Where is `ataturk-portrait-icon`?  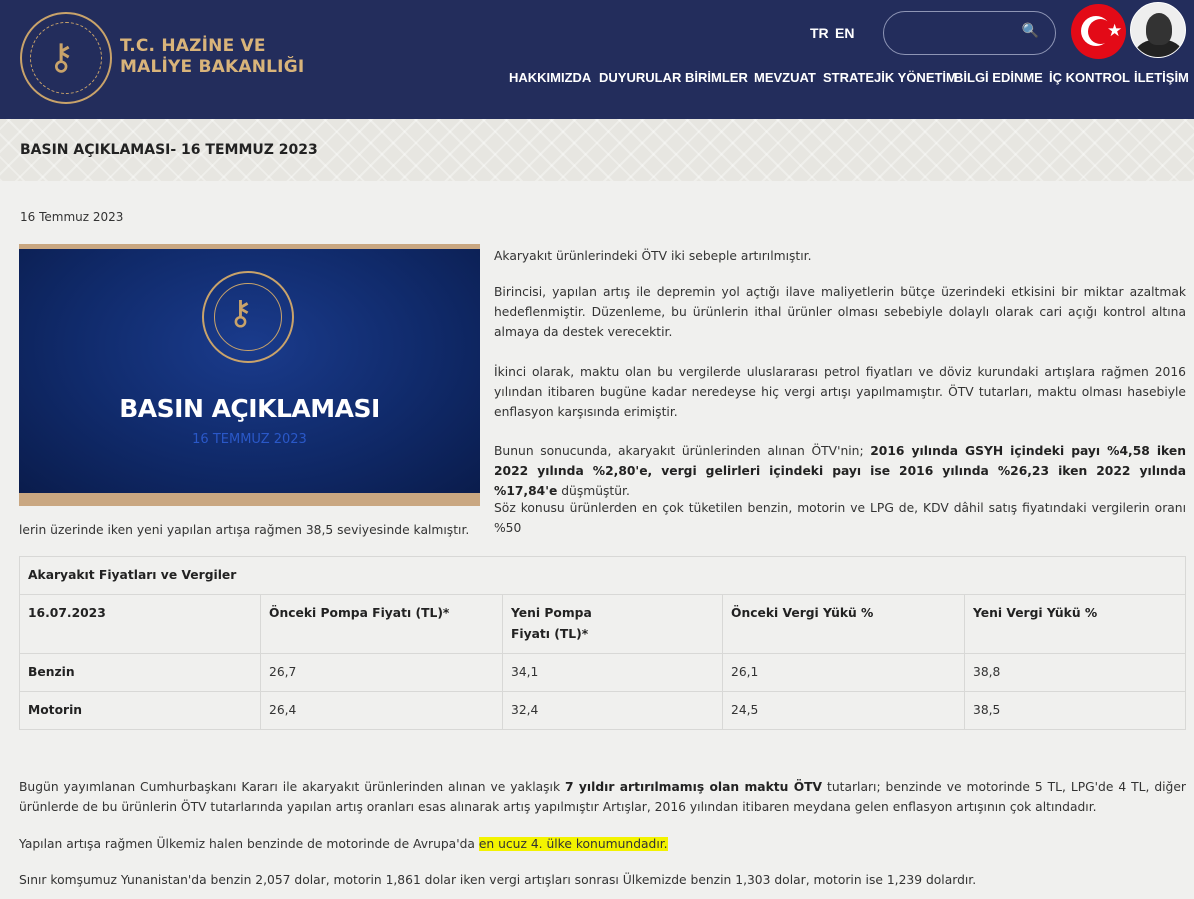 ataturk-portrait-icon is located at coordinates (1158, 30).